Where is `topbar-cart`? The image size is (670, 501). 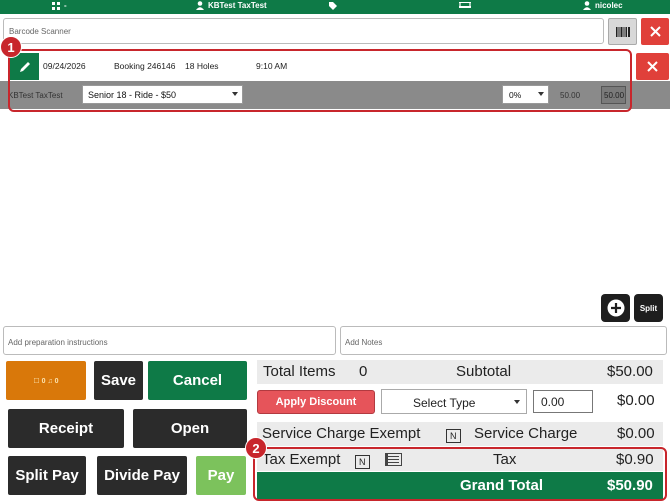
topbar-cart is located at coordinates (465, 5).